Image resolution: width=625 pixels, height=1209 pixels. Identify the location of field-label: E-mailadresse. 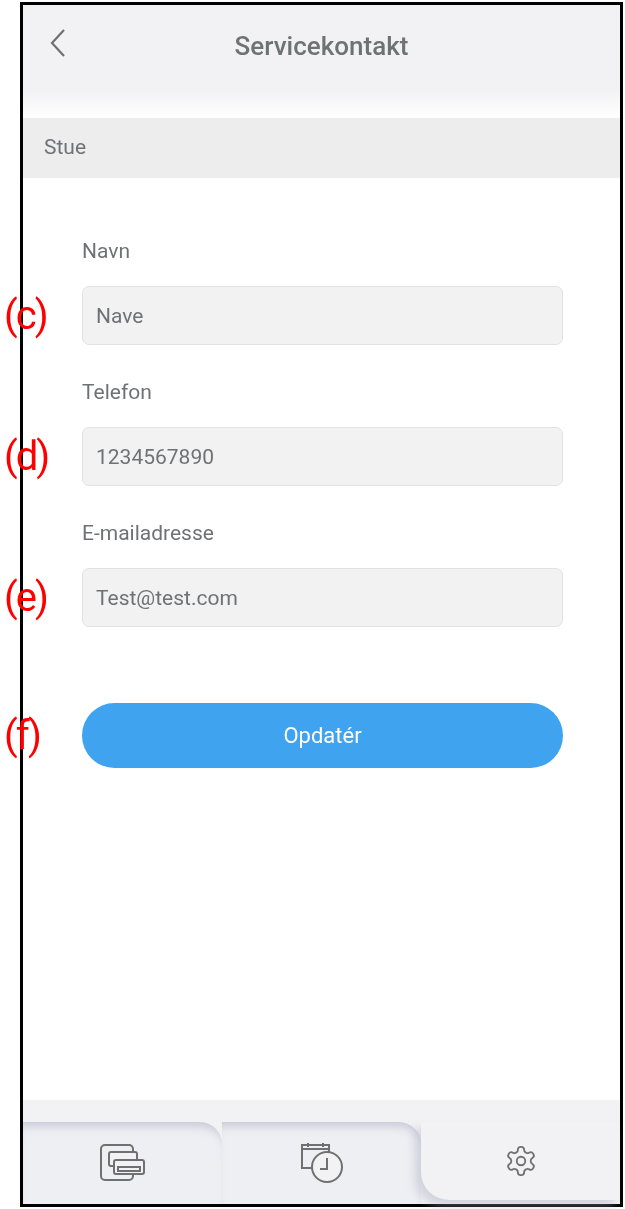
(148, 533).